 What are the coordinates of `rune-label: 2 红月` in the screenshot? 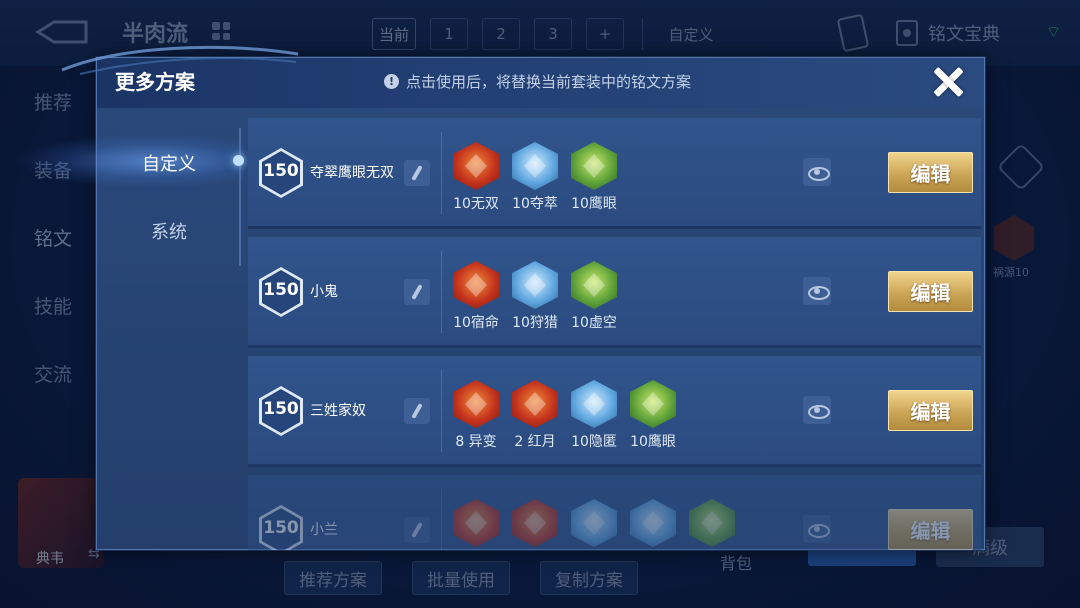 It's located at (535, 442).